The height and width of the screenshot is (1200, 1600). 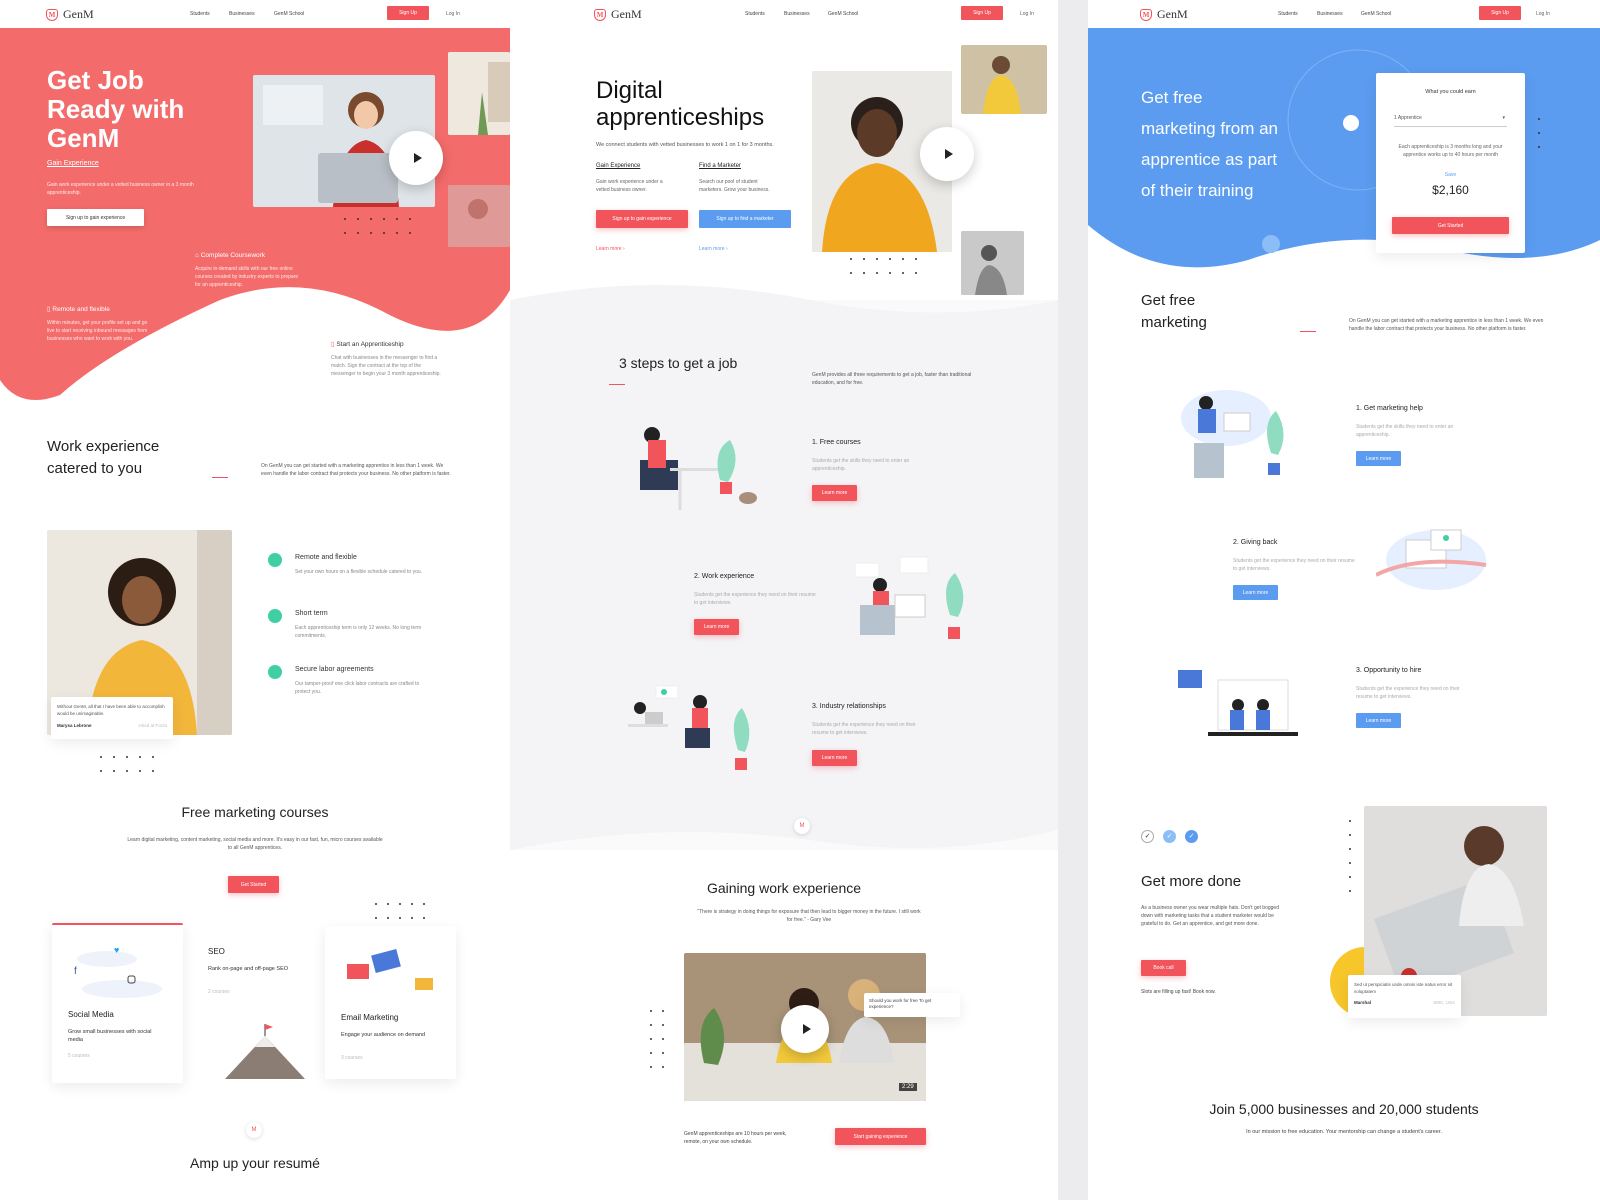 What do you see at coordinates (78, 309) in the screenshot?
I see `remote-title: ▯ Remote and flexible` at bounding box center [78, 309].